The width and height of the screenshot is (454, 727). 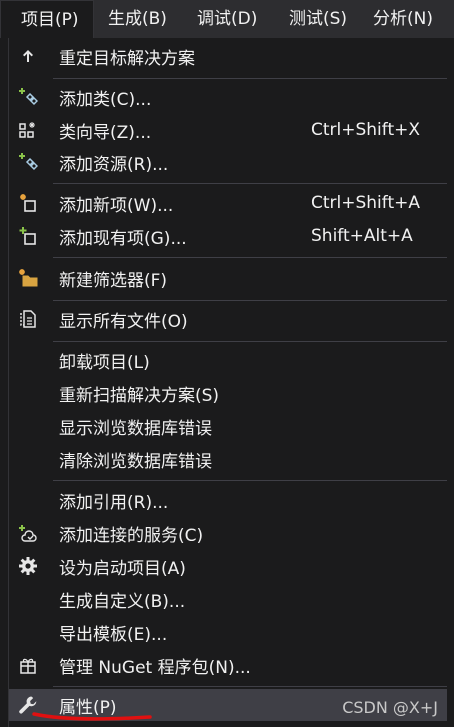 What do you see at coordinates (28, 56) in the screenshot?
I see `arrow-up-icon` at bounding box center [28, 56].